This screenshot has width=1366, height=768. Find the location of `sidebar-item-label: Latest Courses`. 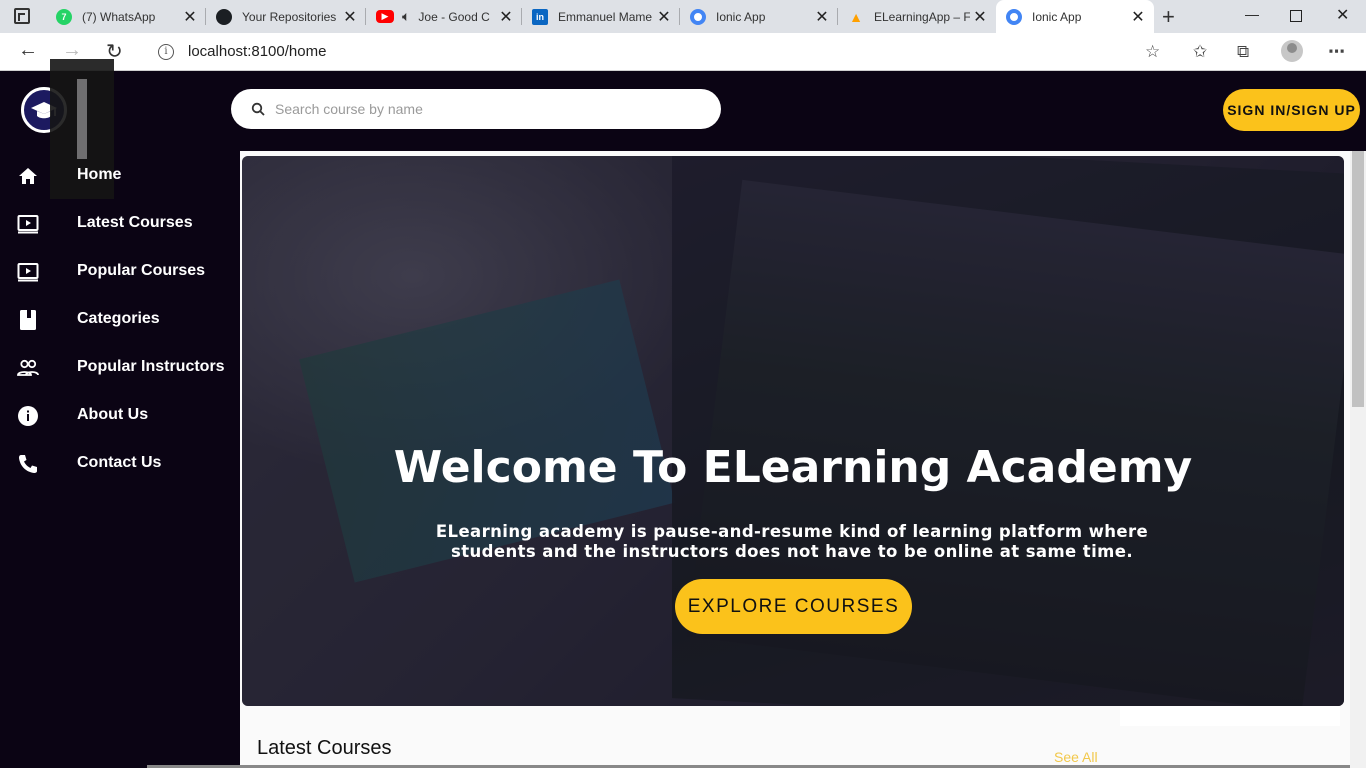

sidebar-item-label: Latest Courses is located at coordinates (135, 222).